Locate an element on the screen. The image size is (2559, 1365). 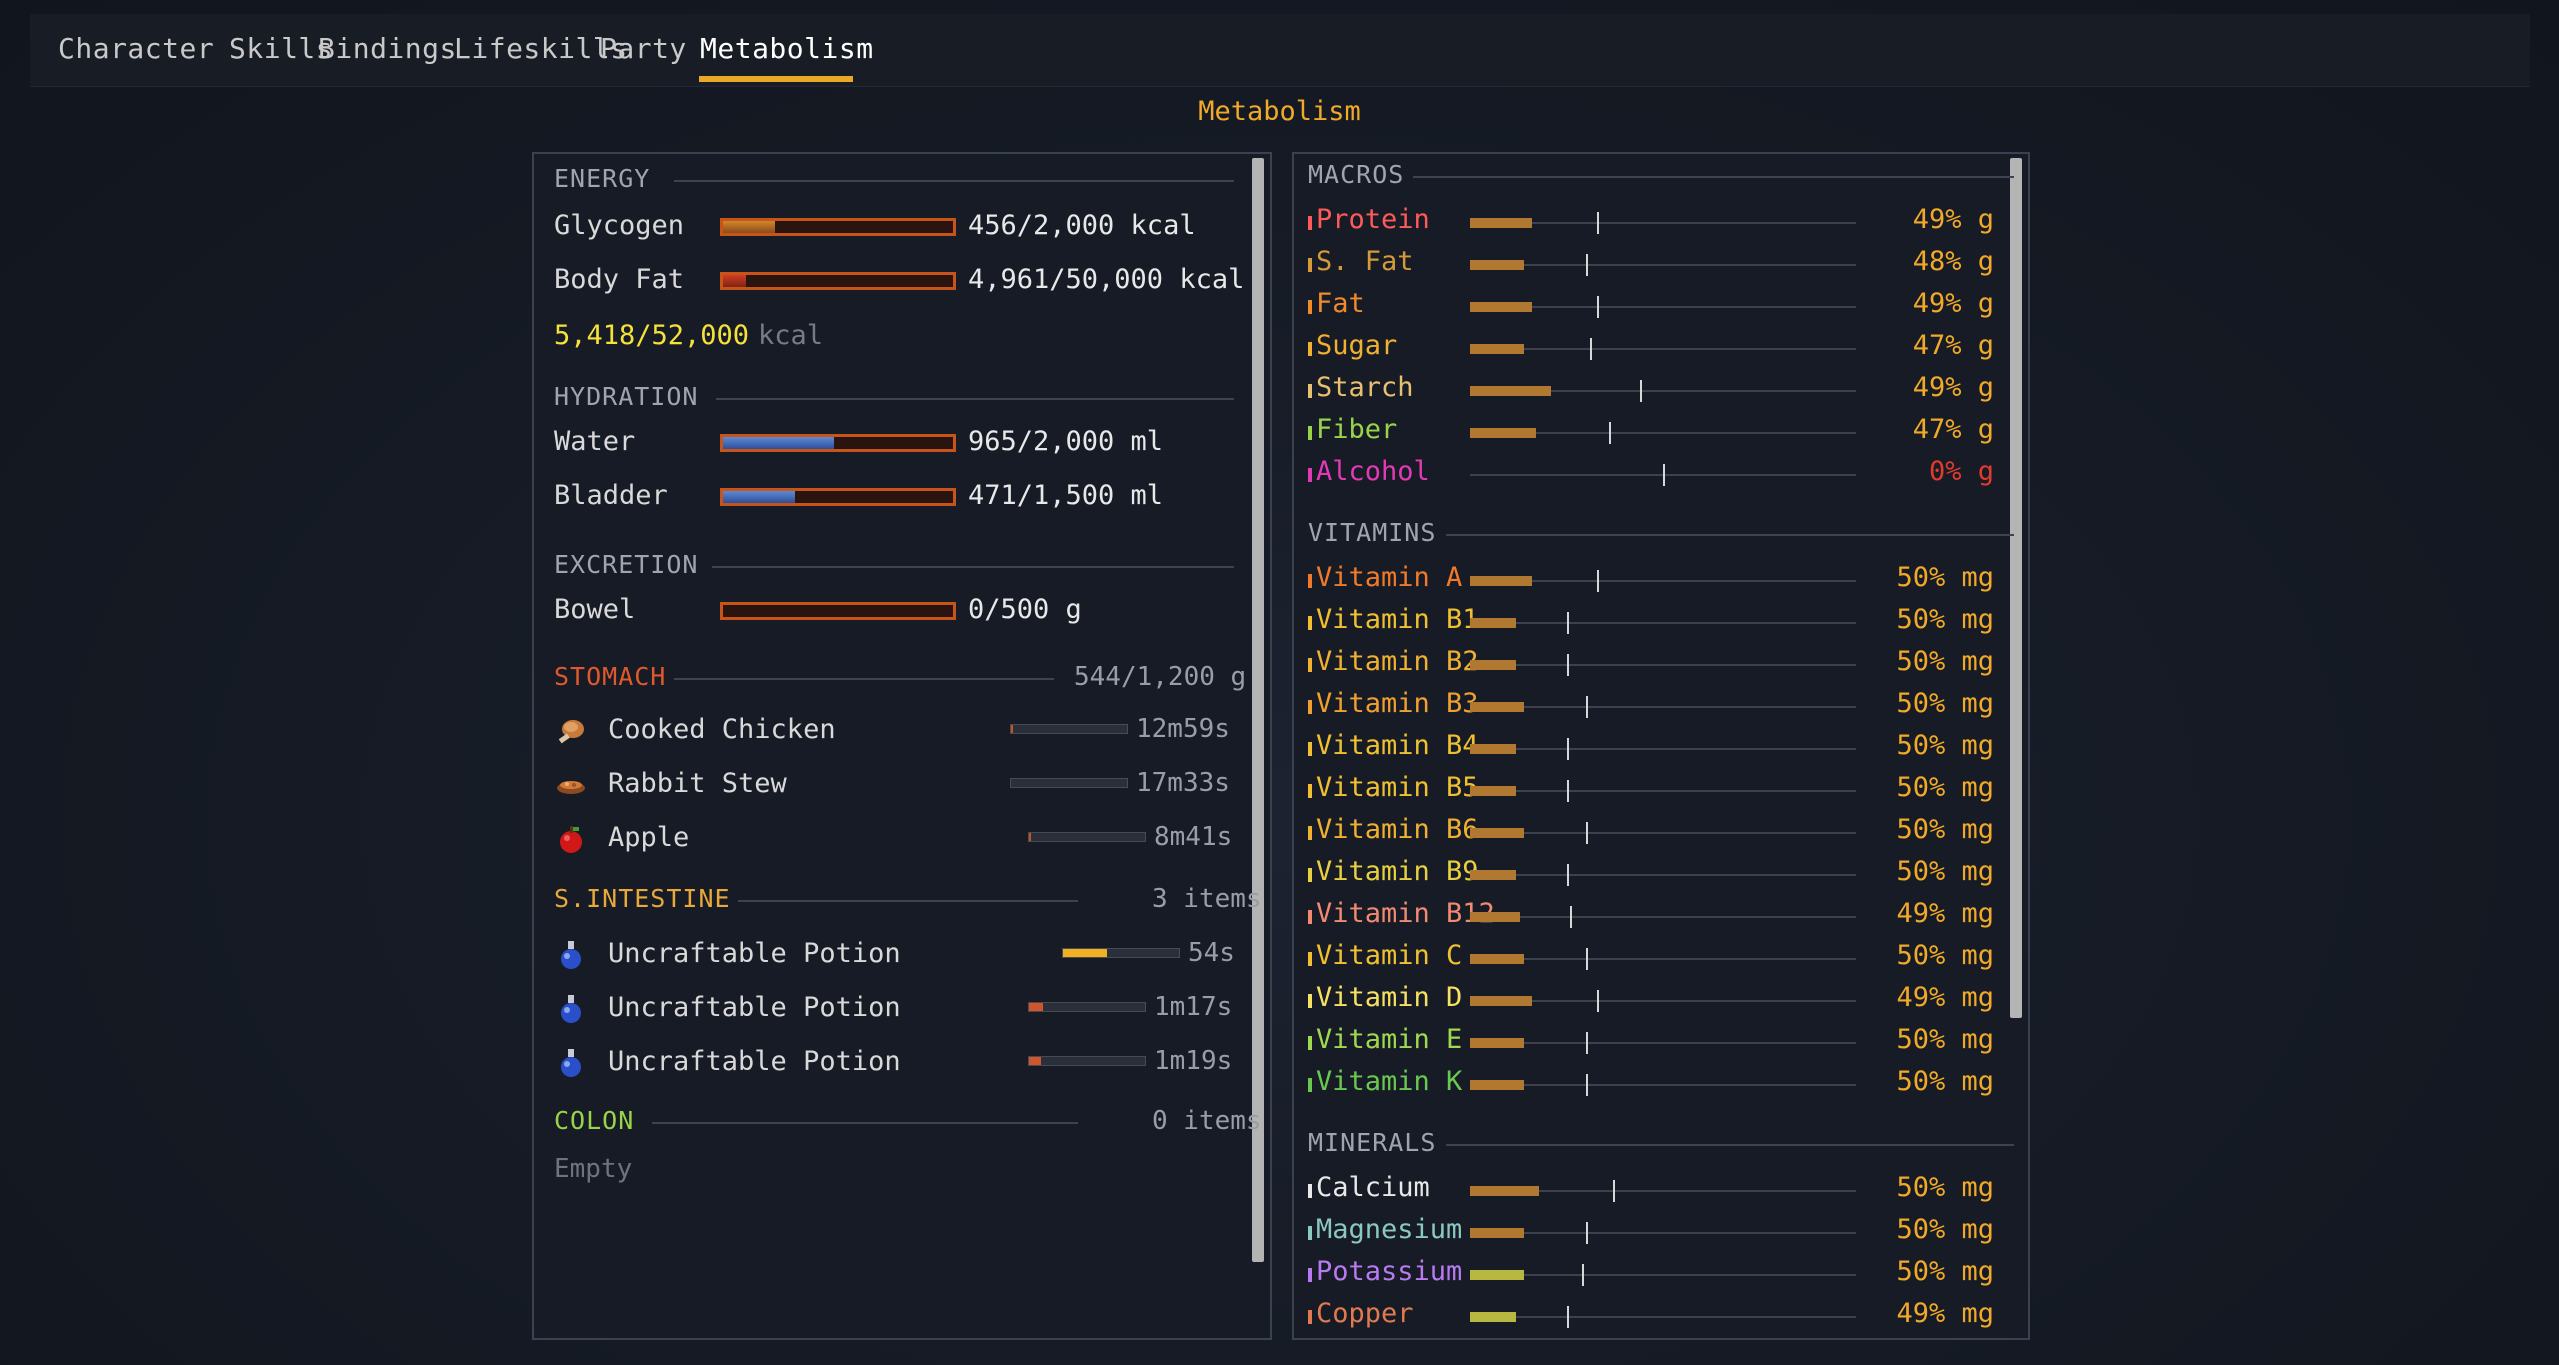
fiber-fill is located at coordinates (1503, 433).